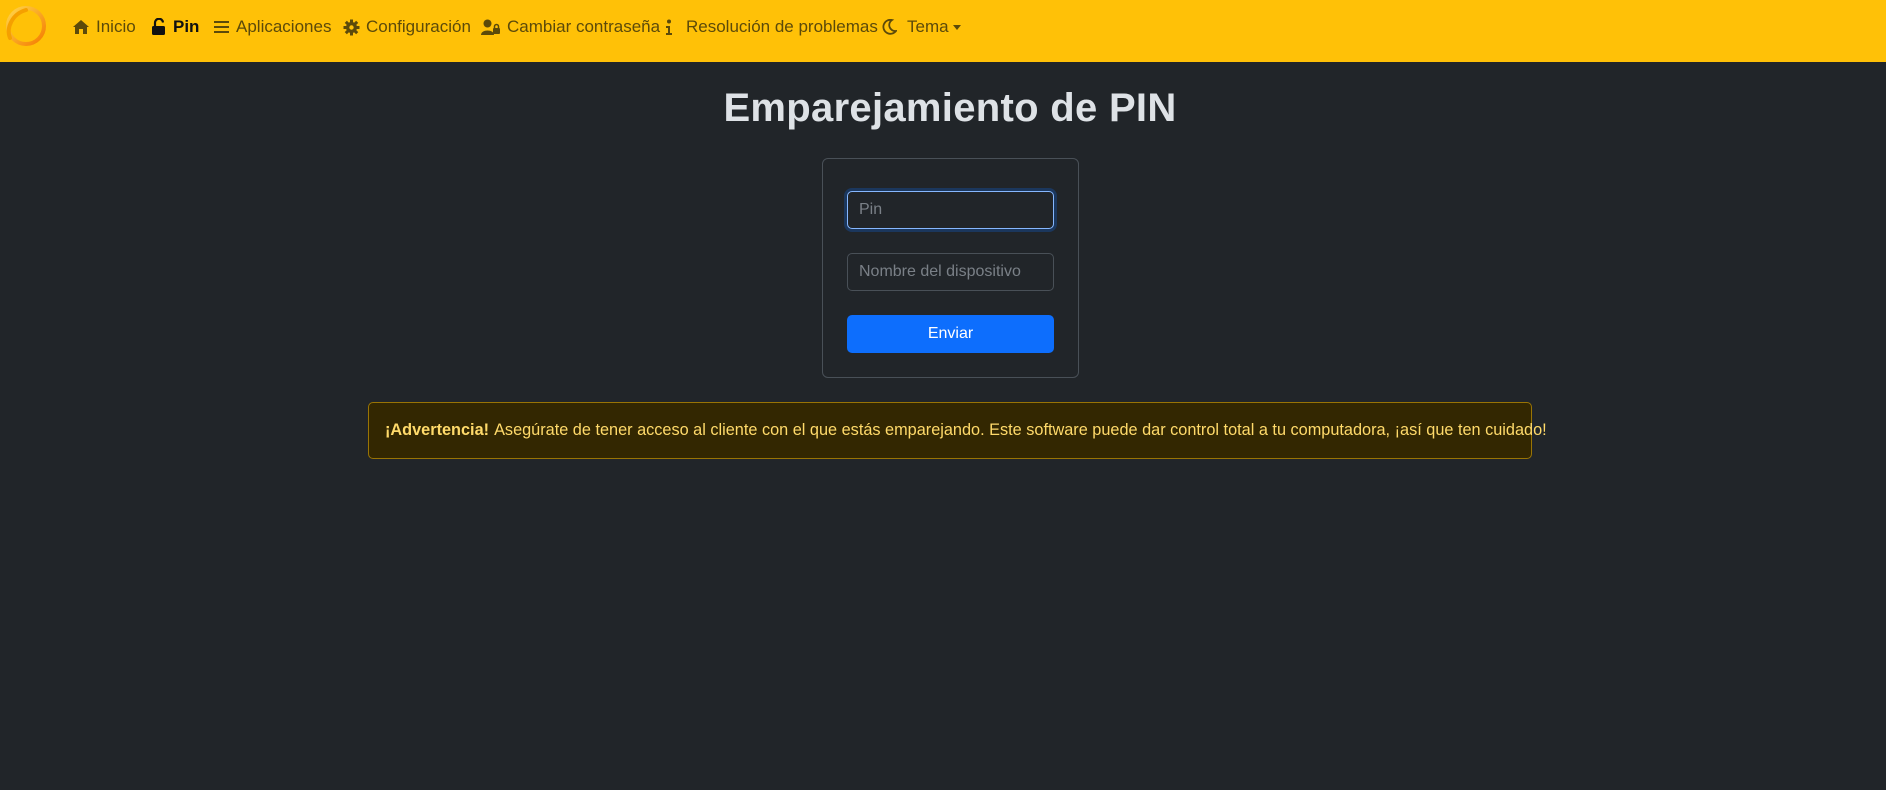 This screenshot has height=790, width=1886. I want to click on device-name-input, so click(950, 272).